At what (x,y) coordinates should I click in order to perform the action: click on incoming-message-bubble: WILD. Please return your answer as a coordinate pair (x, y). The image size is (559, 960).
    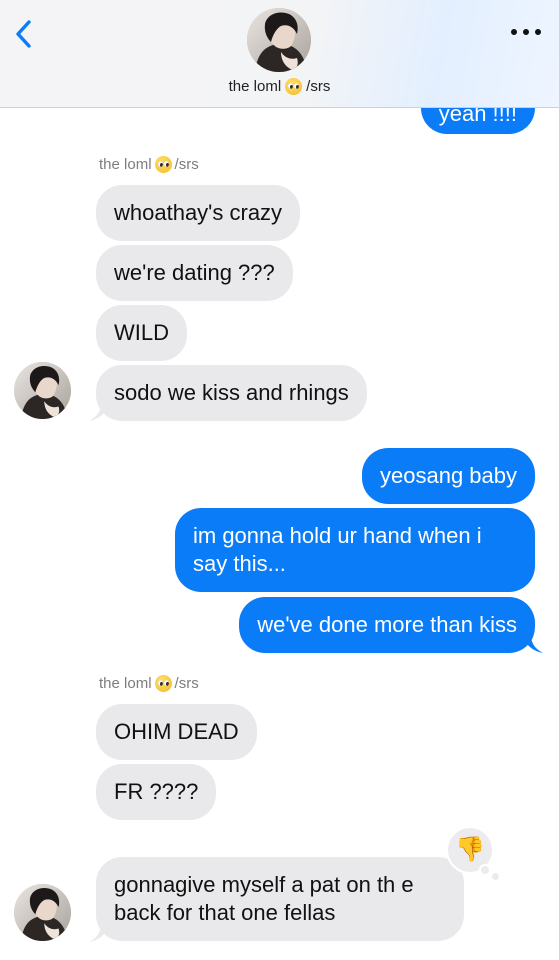
    Looking at the image, I should click on (141, 333).